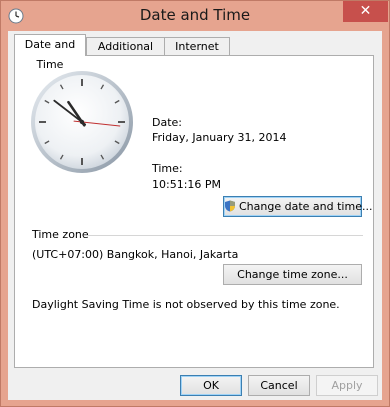 The image size is (390, 407). Describe the element at coordinates (230, 206) in the screenshot. I see `uac-shield-icon` at that location.